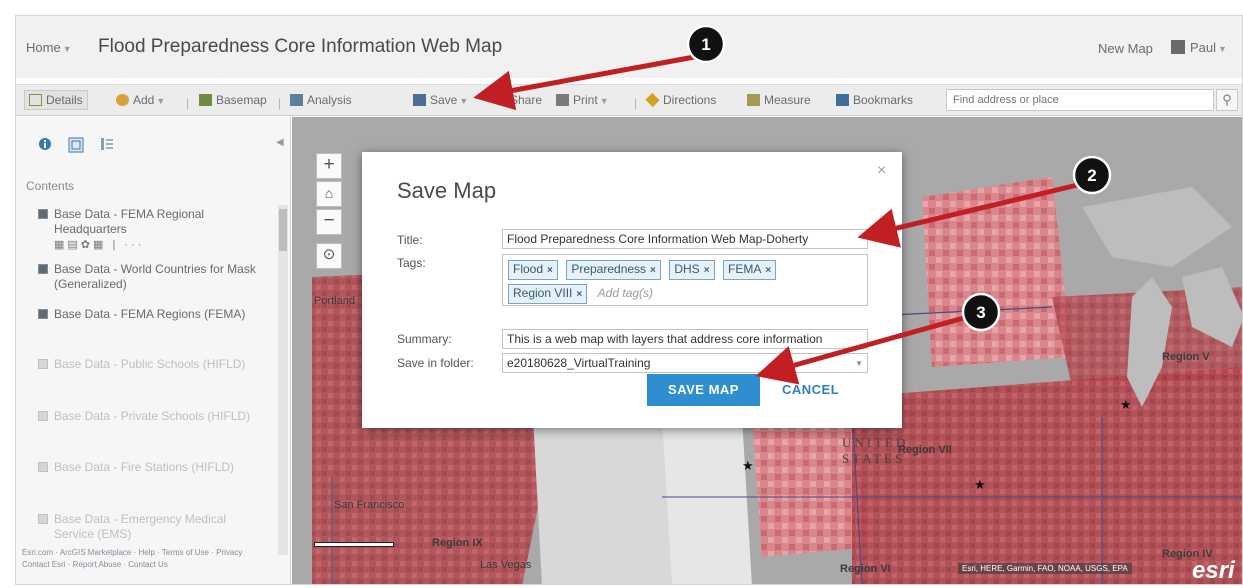 Image resolution: width=1243 pixels, height=588 pixels. I want to click on bookmarks-button: Bookmarks, so click(874, 100).